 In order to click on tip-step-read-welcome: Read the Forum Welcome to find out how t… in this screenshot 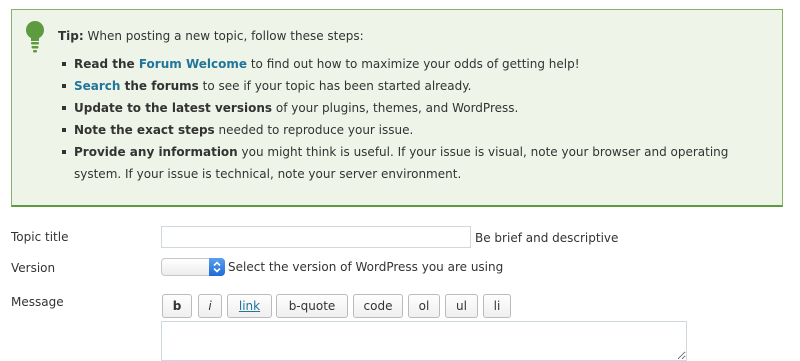, I will do `click(405, 64)`.